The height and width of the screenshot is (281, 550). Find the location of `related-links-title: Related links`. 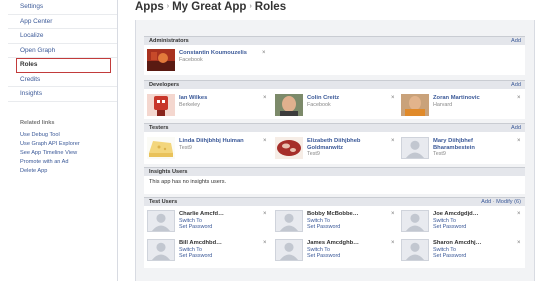

related-links-title: Related links is located at coordinates (37, 122).